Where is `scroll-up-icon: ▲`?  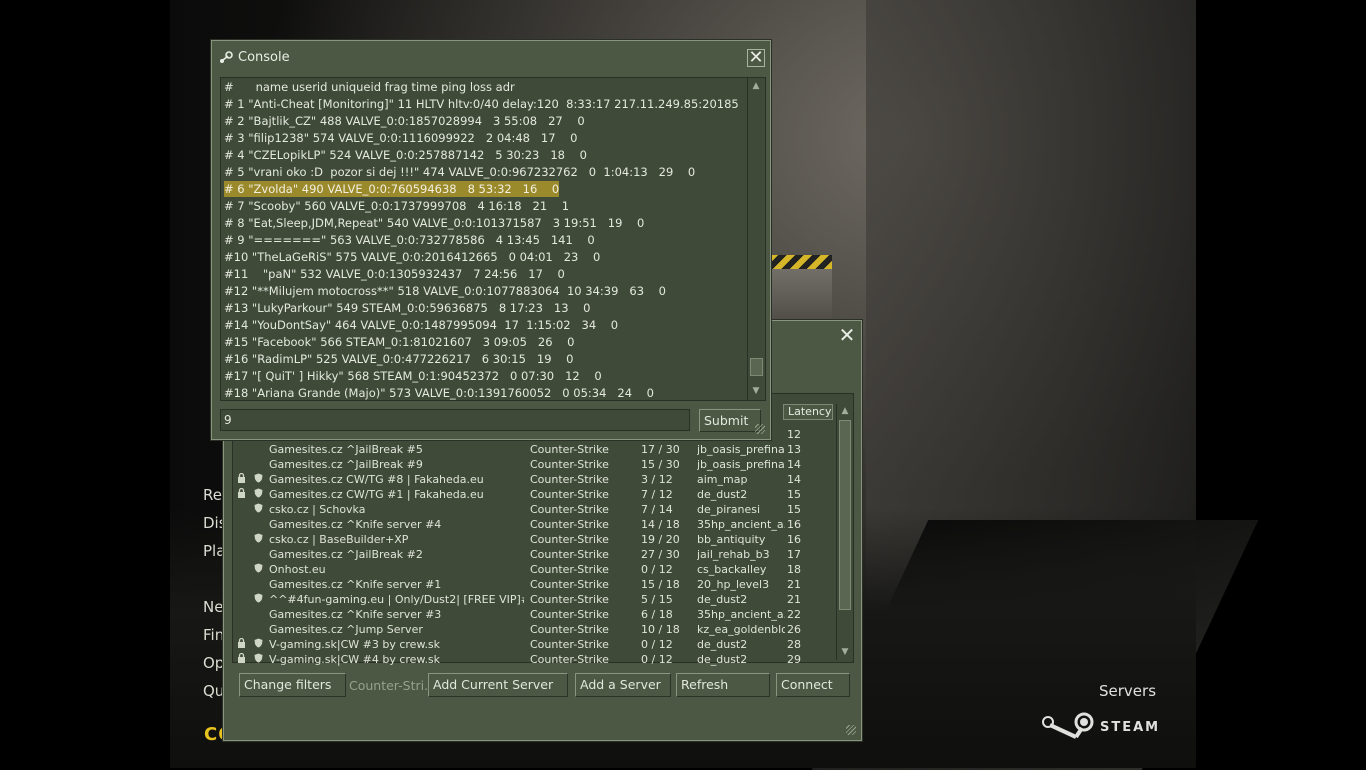
scroll-up-icon: ▲ is located at coordinates (845, 411).